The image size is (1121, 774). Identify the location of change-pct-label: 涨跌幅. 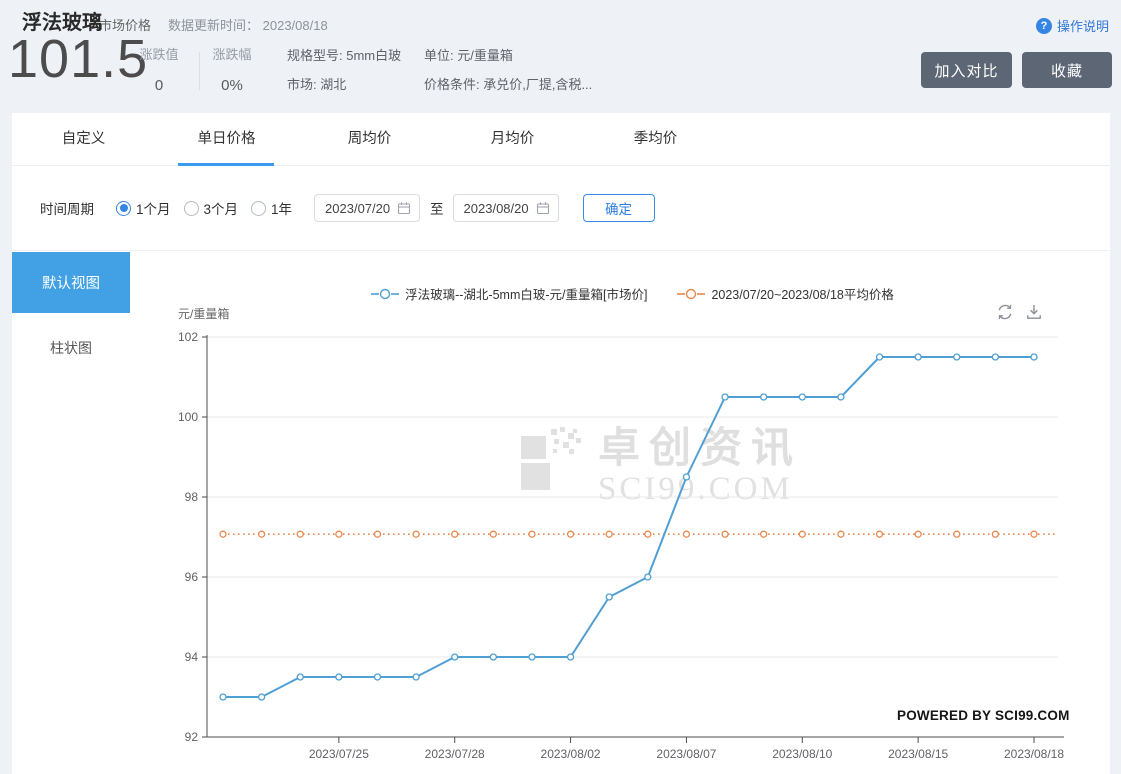
(232, 54).